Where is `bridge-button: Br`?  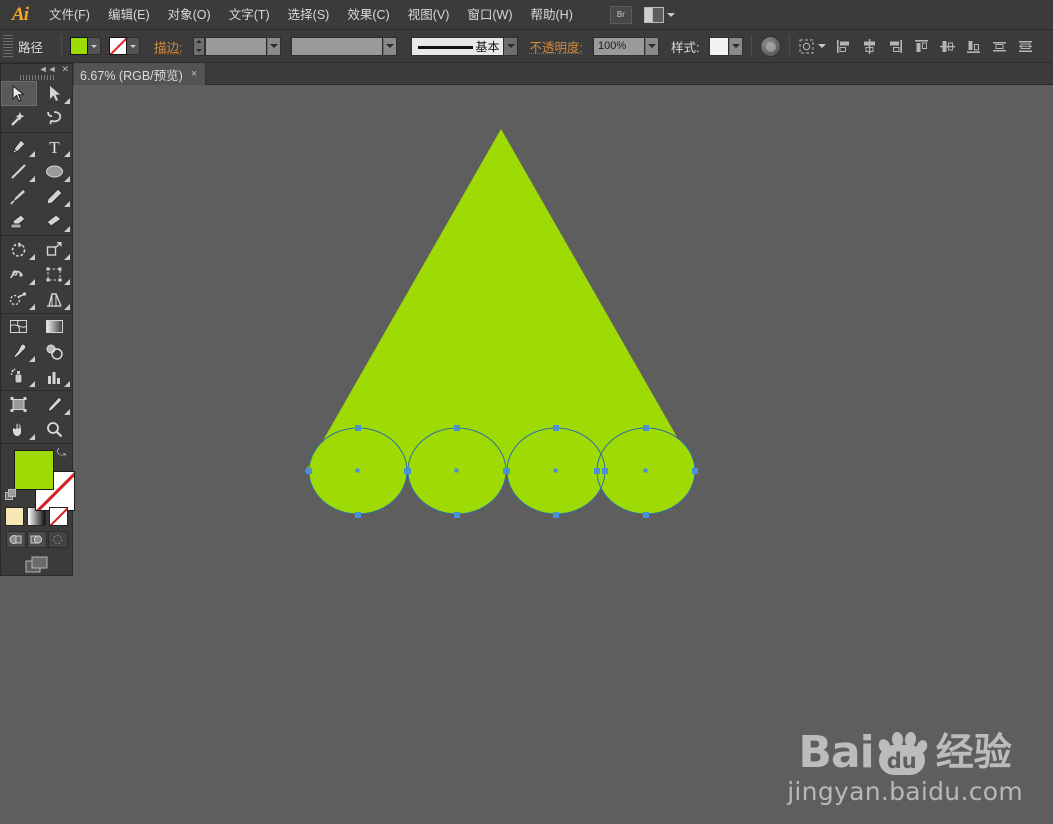 bridge-button: Br is located at coordinates (620, 14).